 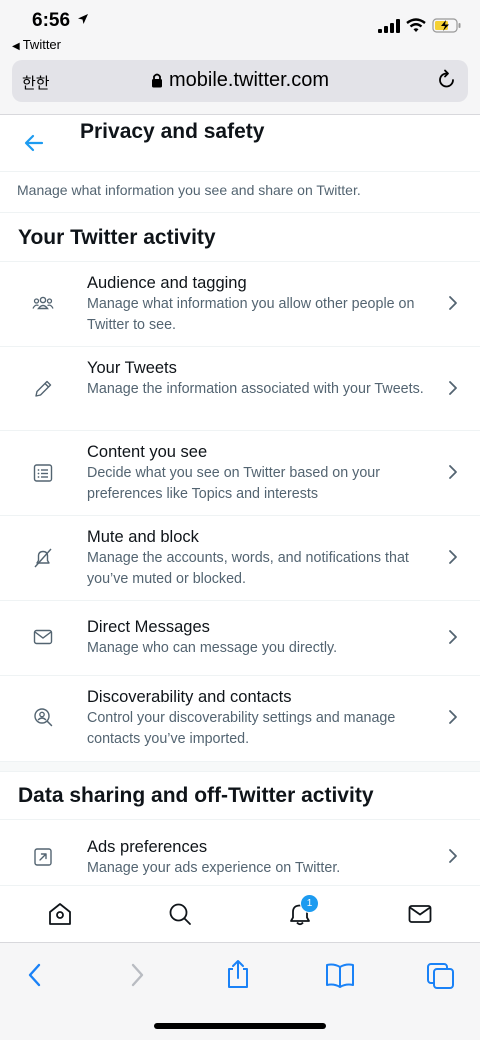 What do you see at coordinates (416, 25) in the screenshot?
I see `wifi-icon` at bounding box center [416, 25].